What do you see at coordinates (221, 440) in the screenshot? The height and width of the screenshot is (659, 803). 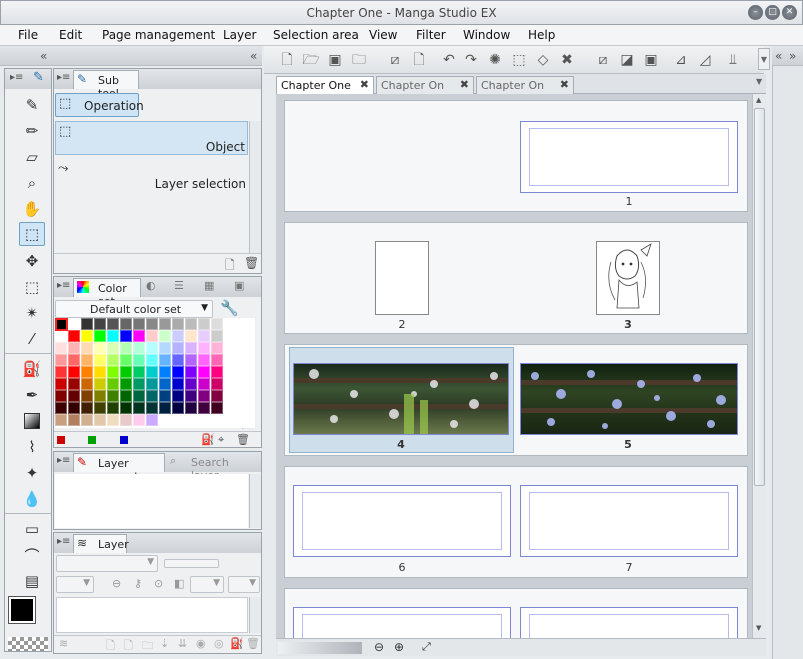 I see `add-color-icon: ⌖` at bounding box center [221, 440].